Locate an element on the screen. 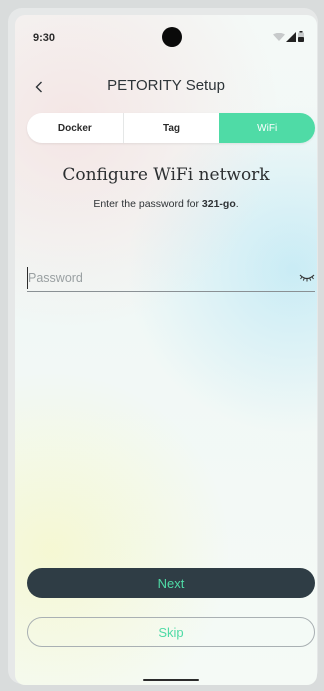  password-field is located at coordinates (171, 279).